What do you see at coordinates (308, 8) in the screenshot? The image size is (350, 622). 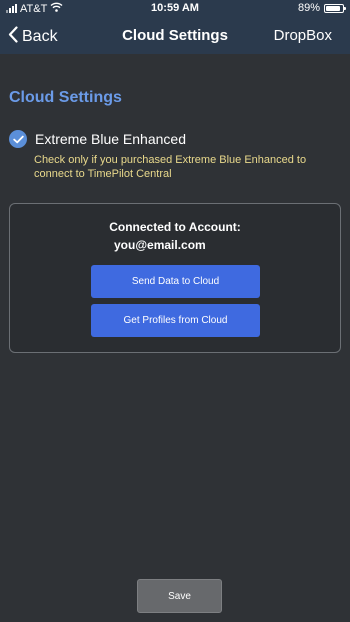 I see `battery-percent: 89%` at bounding box center [308, 8].